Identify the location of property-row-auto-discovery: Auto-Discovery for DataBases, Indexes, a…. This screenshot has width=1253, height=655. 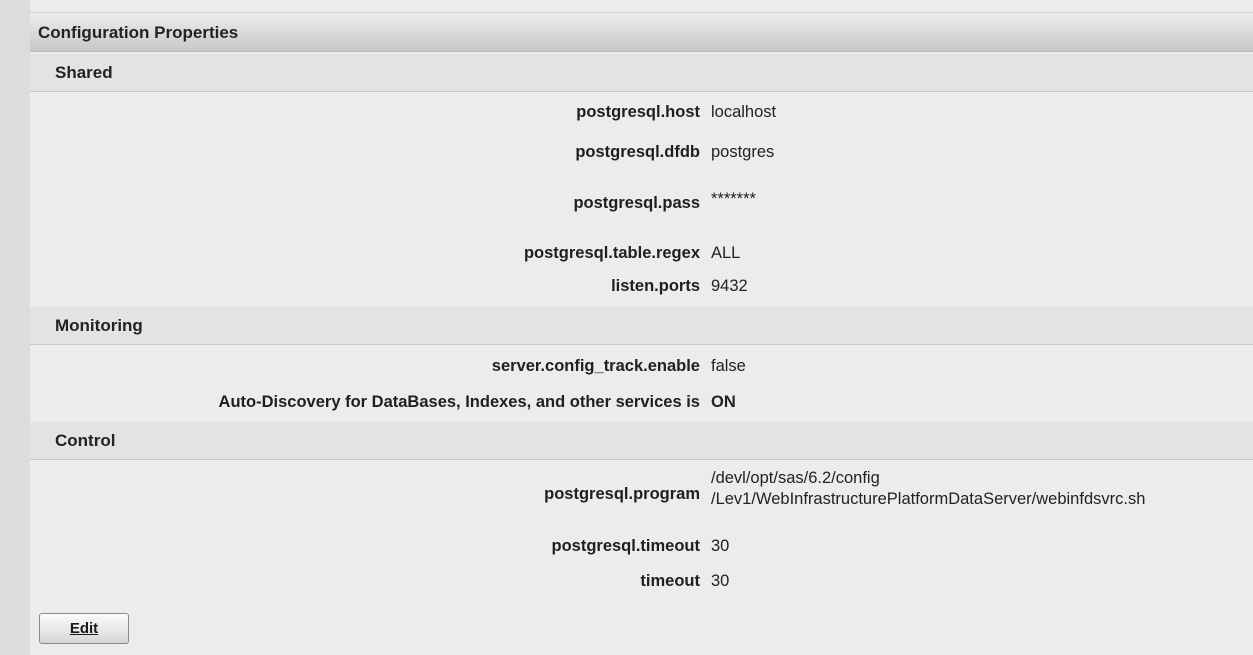
(626, 402).